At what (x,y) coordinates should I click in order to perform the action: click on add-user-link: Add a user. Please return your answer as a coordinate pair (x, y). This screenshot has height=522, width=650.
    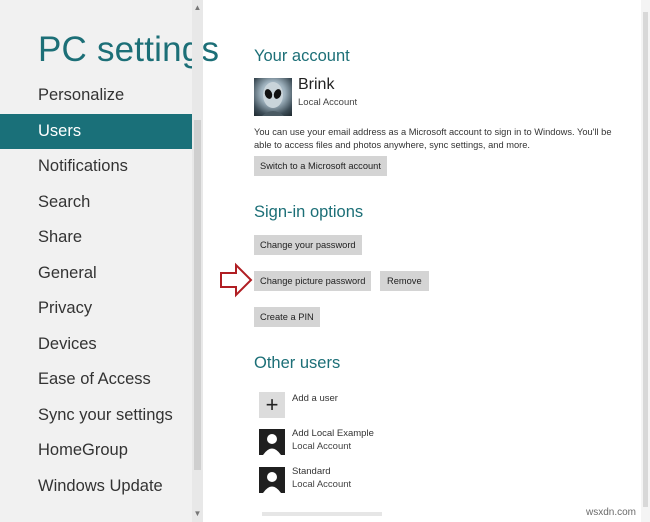
    Looking at the image, I should click on (315, 398).